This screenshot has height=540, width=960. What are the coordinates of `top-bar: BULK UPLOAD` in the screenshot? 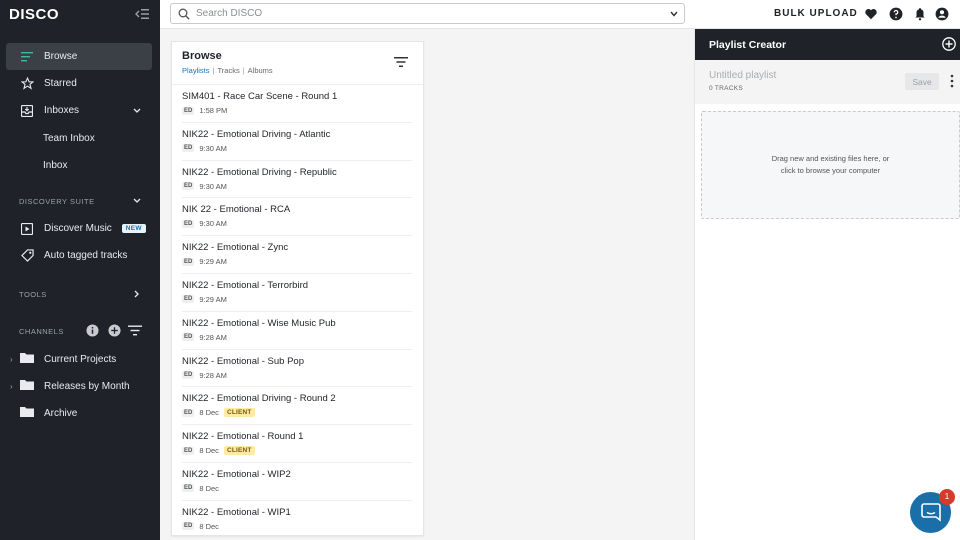 It's located at (560, 14).